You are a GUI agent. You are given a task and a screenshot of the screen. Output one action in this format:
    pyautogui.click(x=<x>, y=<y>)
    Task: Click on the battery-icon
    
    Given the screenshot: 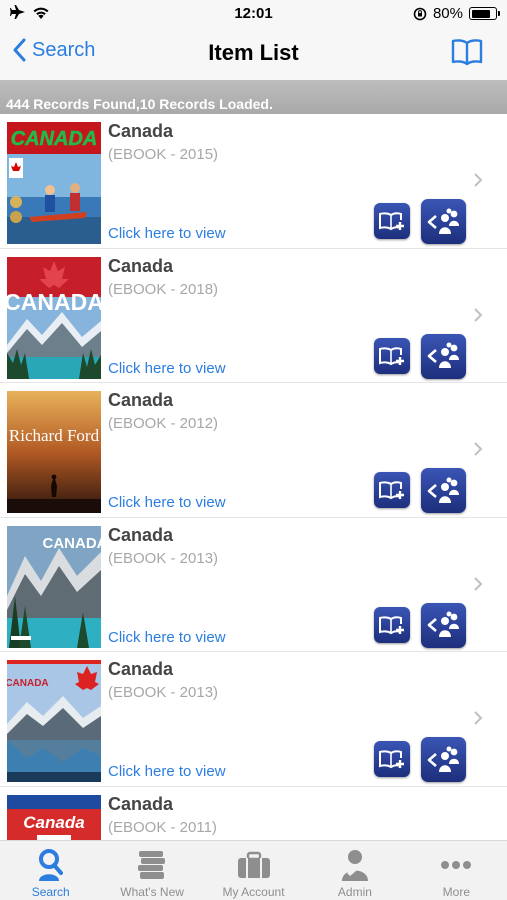 What is the action you would take?
    pyautogui.click(x=484, y=13)
    